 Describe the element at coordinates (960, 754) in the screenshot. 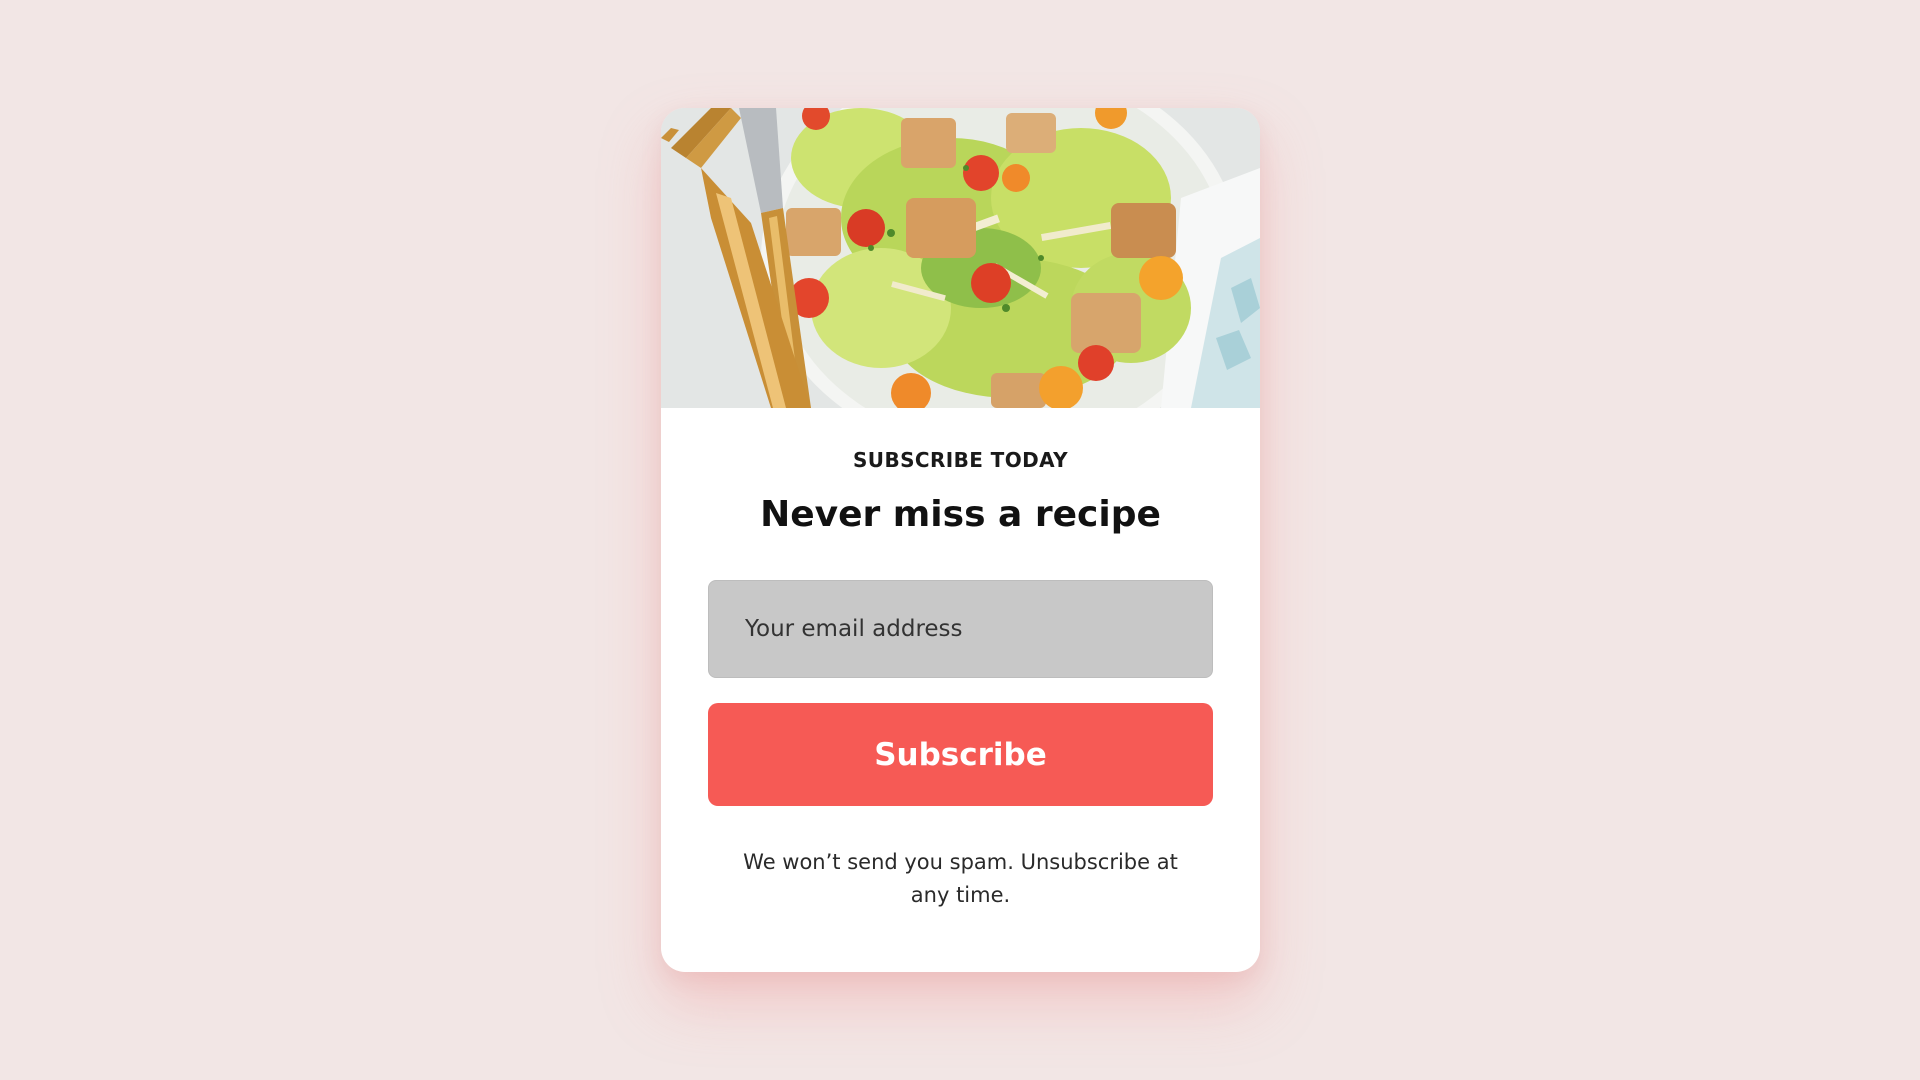

I see `subscribe-button: Subscribe` at that location.